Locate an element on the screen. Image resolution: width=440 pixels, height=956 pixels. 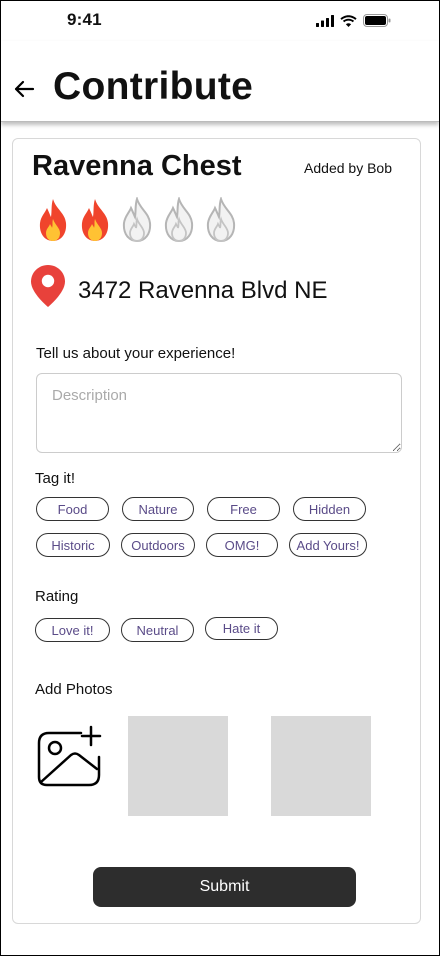
tag-chip-nature: Nature is located at coordinates (158, 509).